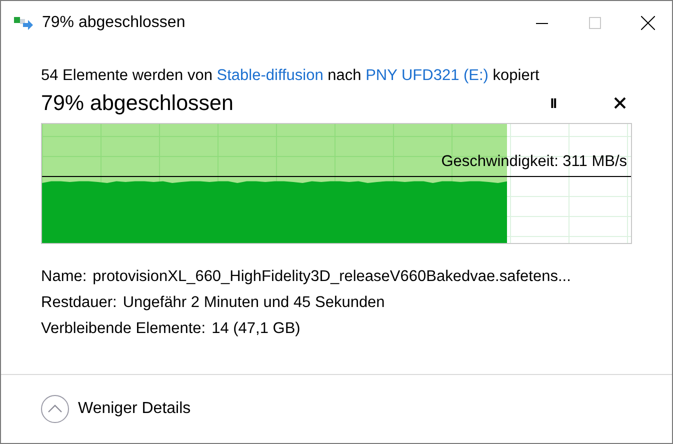 The image size is (673, 444). I want to click on progress-heading: 79% abgeschlossen, so click(137, 103).